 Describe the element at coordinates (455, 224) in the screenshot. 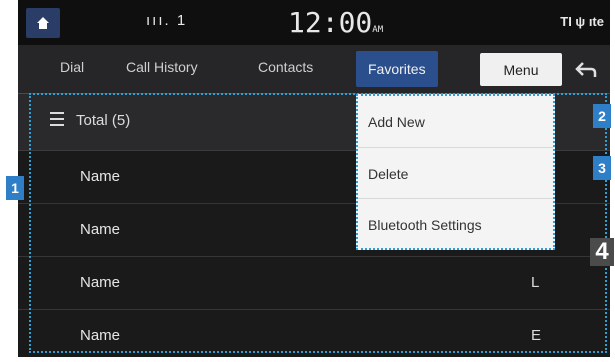

I see `menu-item-bluetooth-settings: Bluetooth Settings` at that location.